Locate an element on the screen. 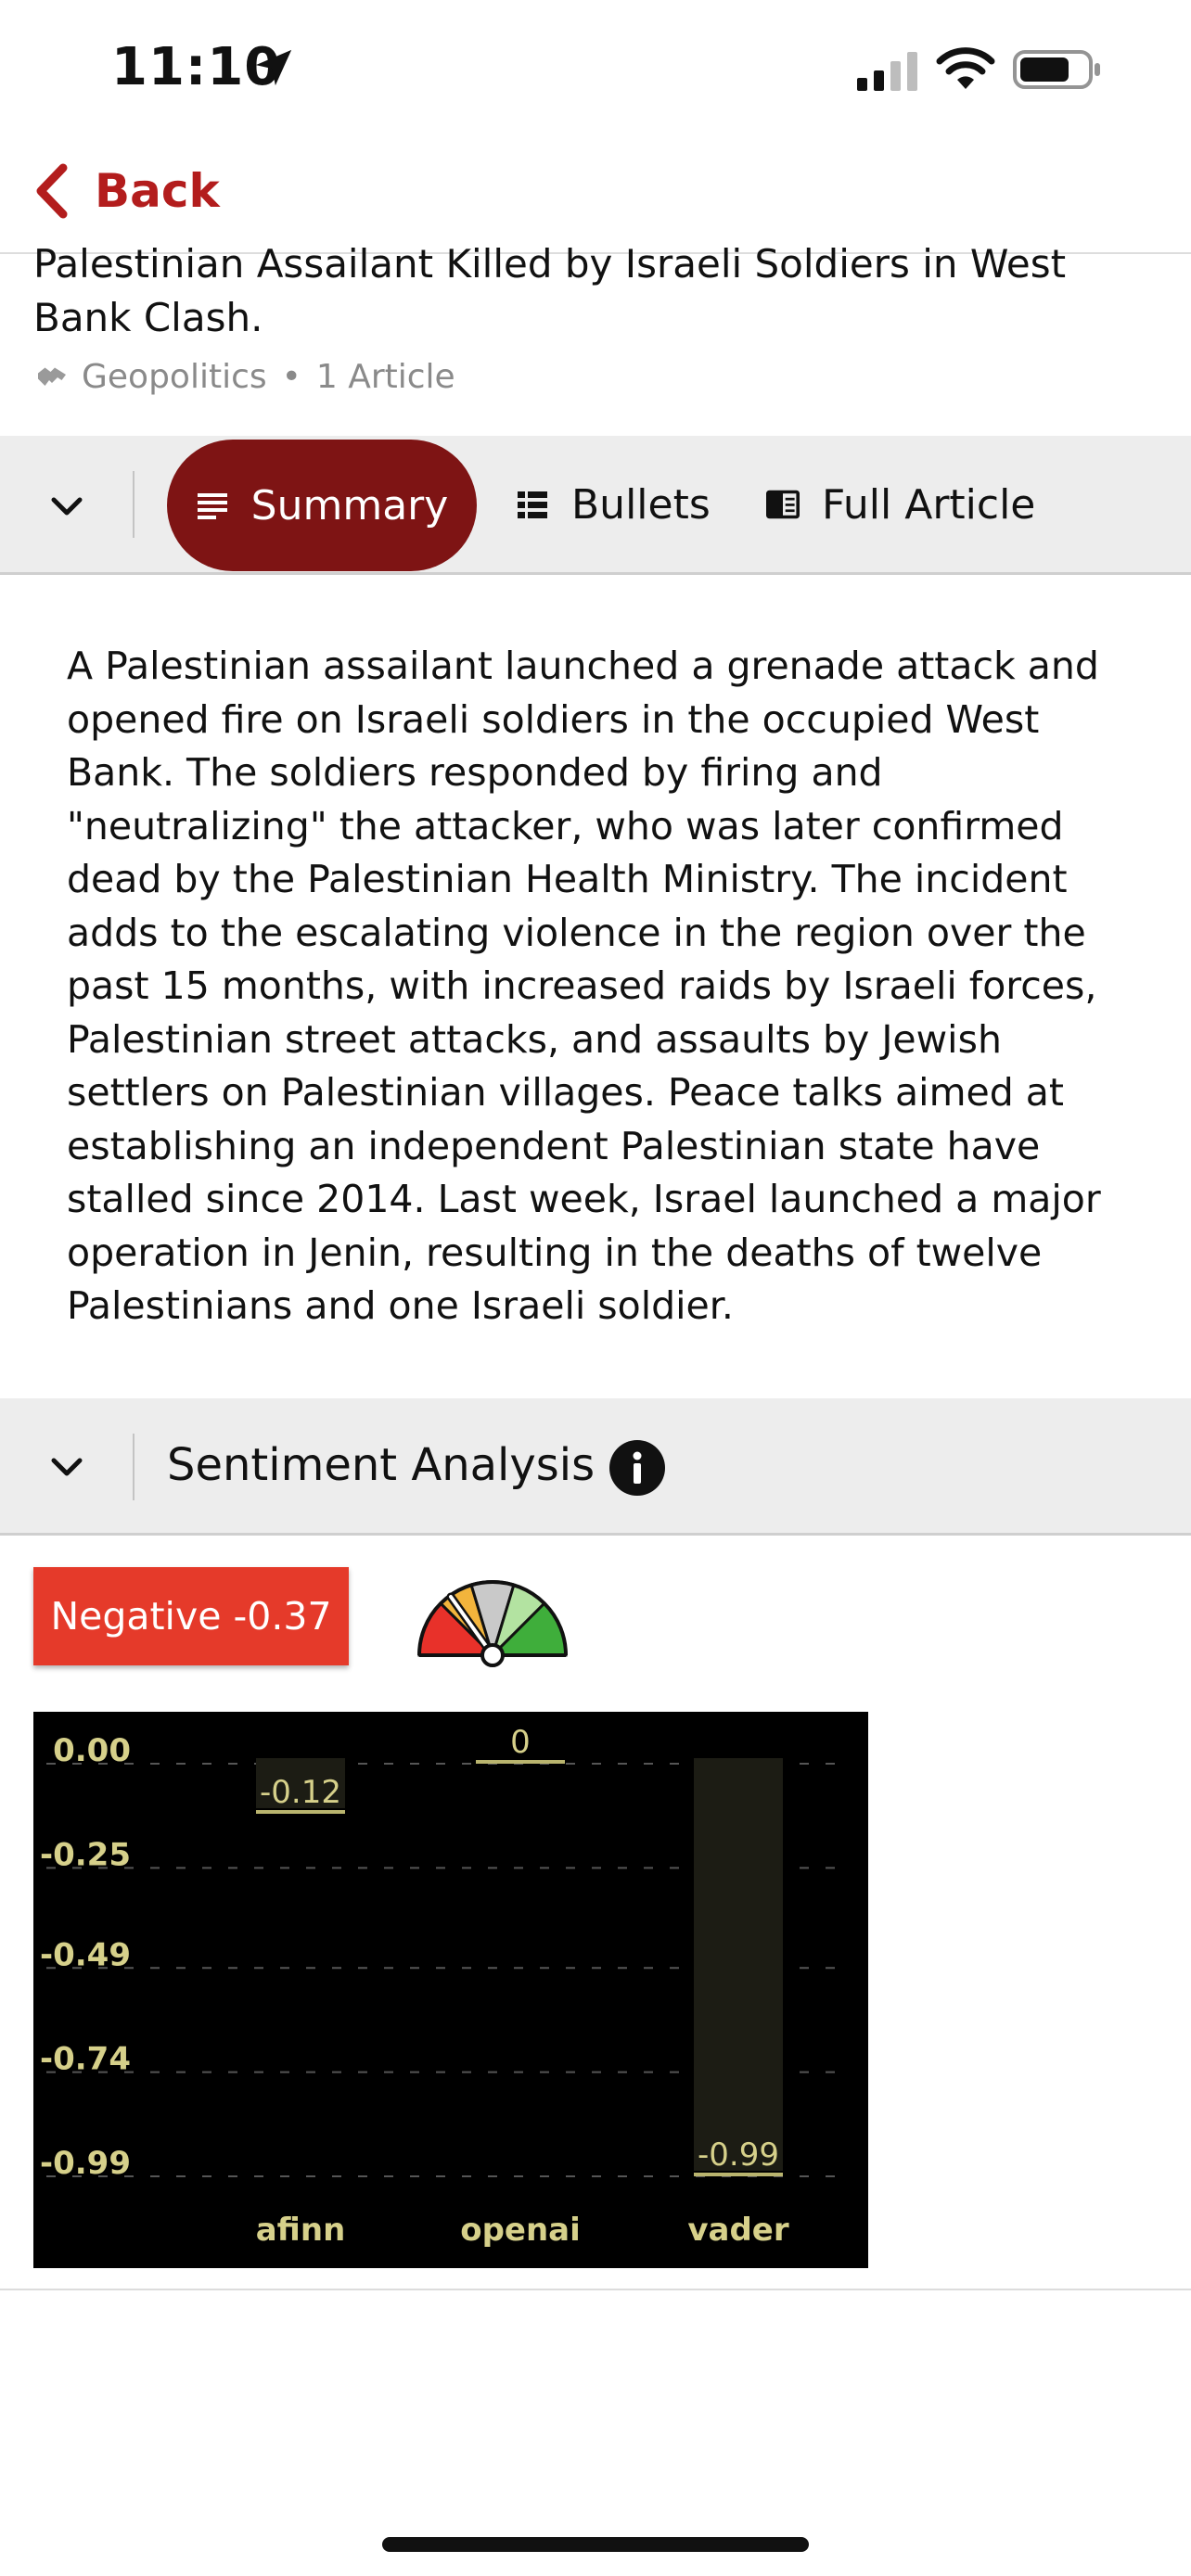  summary-lines-icon is located at coordinates (212, 506).